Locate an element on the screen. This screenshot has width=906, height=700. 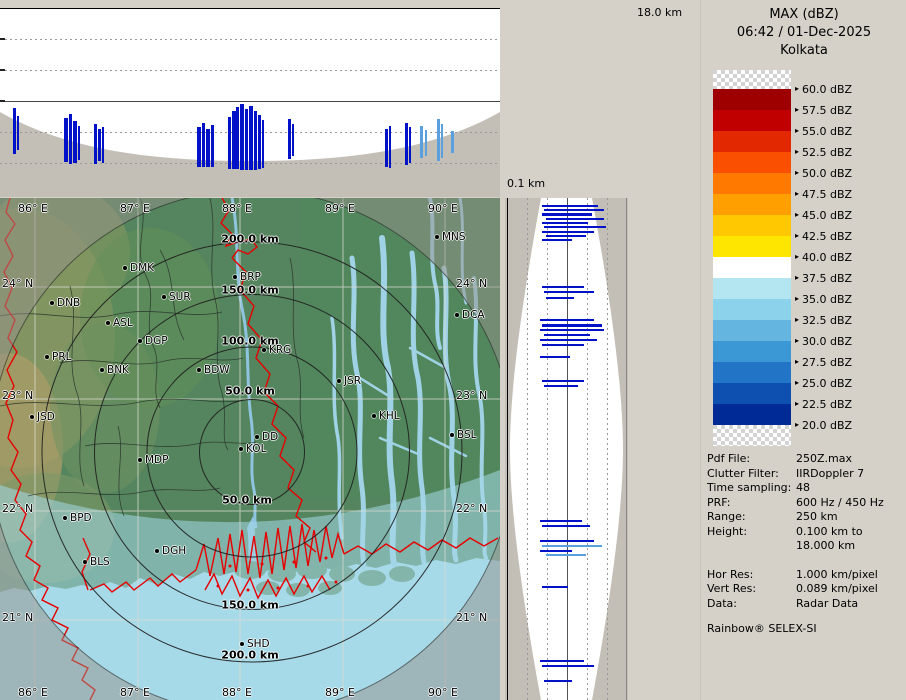
city-marker: MDP is located at coordinates (153, 460).